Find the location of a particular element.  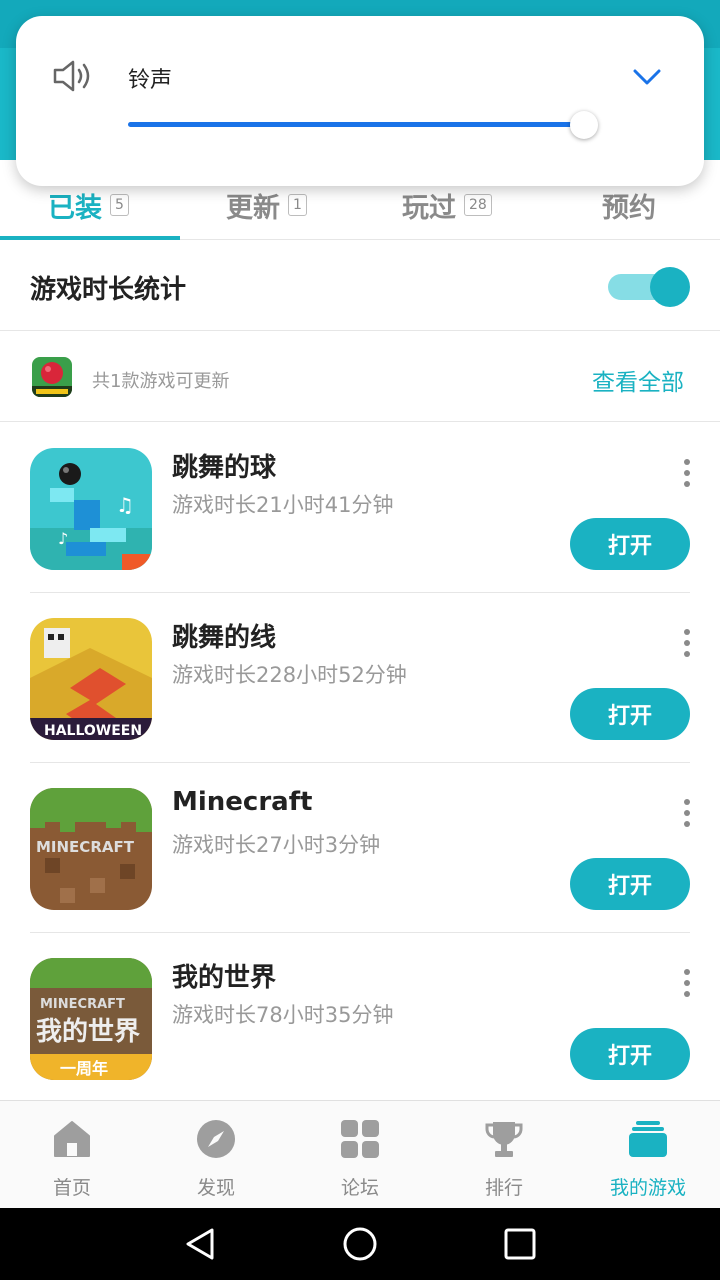

nav-ranking: 排行 is located at coordinates (504, 1155).